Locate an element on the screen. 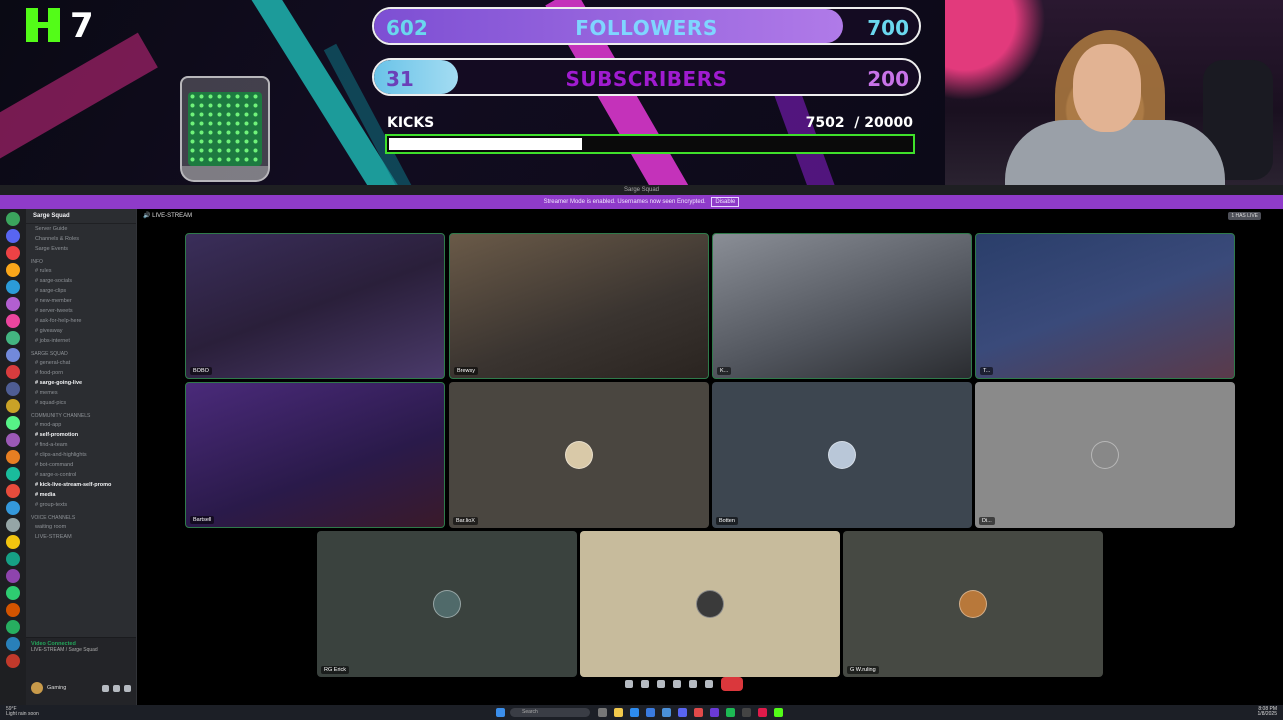 This screenshot has height=720, width=1283. channel-item: Server Guide is located at coordinates (81, 229).